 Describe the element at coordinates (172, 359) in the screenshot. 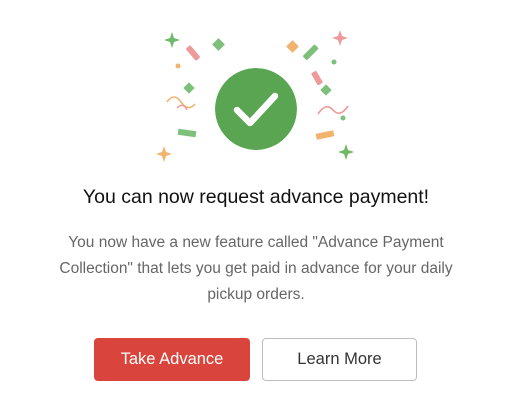

I see `take-advance-button: Take Advance` at that location.